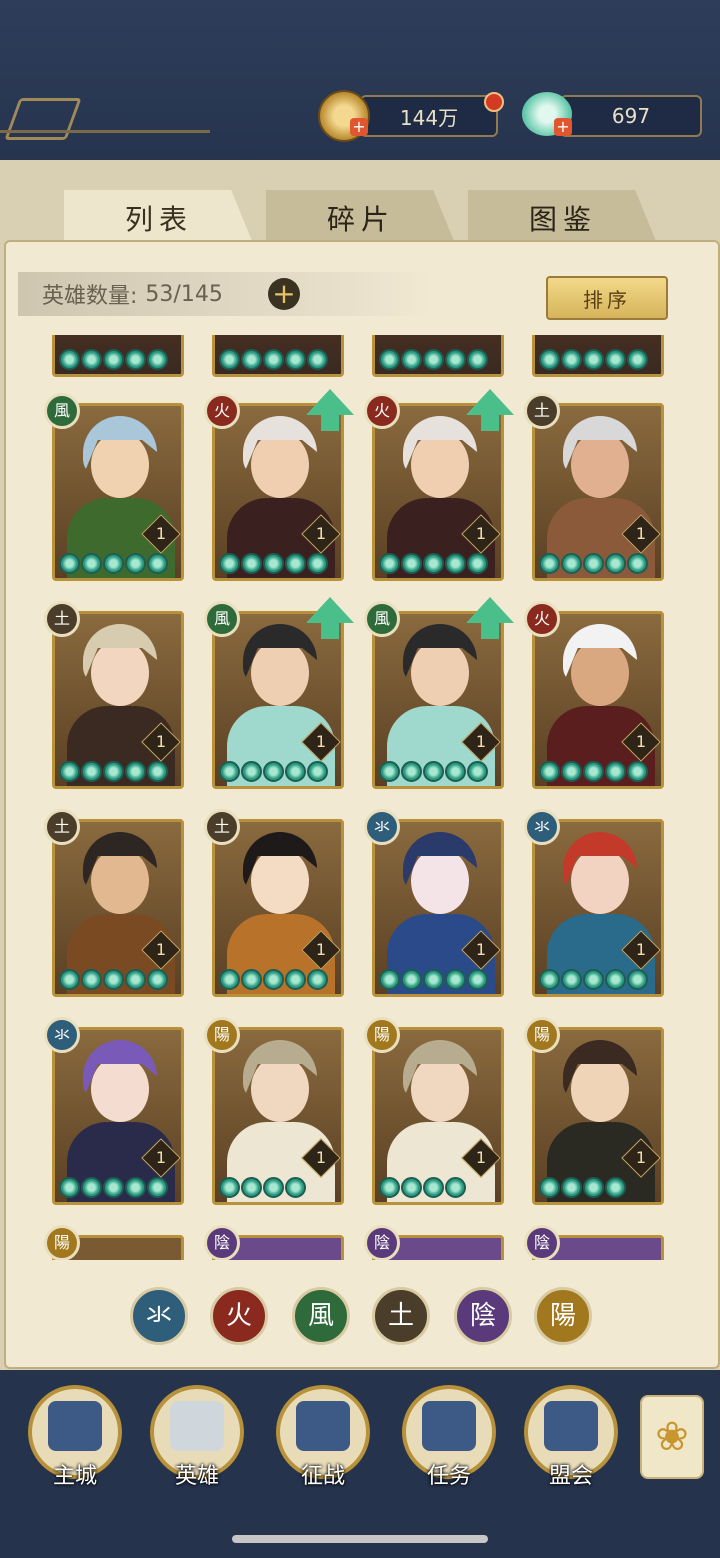 This screenshot has width=720, height=1558. What do you see at coordinates (672, 1437) in the screenshot?
I see `flower-menu-icon: ❀` at bounding box center [672, 1437].